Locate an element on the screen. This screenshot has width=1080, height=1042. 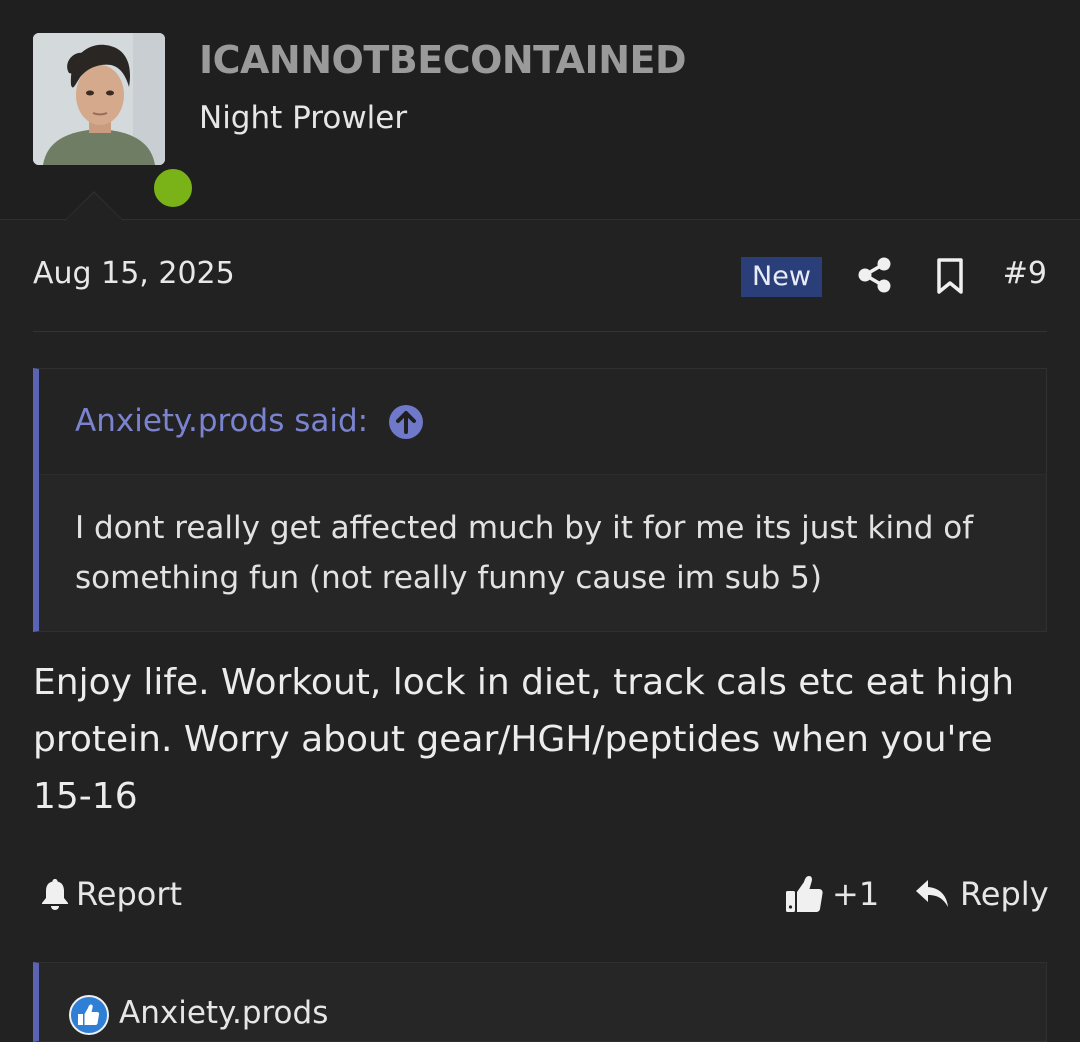
share-icon is located at coordinates (875, 275).